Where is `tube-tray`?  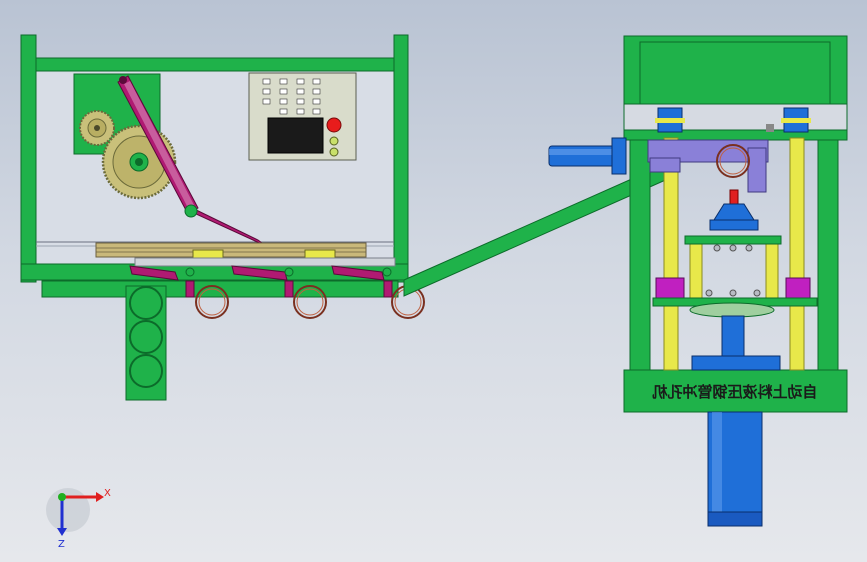
tube-tray is located at coordinates (245, 254).